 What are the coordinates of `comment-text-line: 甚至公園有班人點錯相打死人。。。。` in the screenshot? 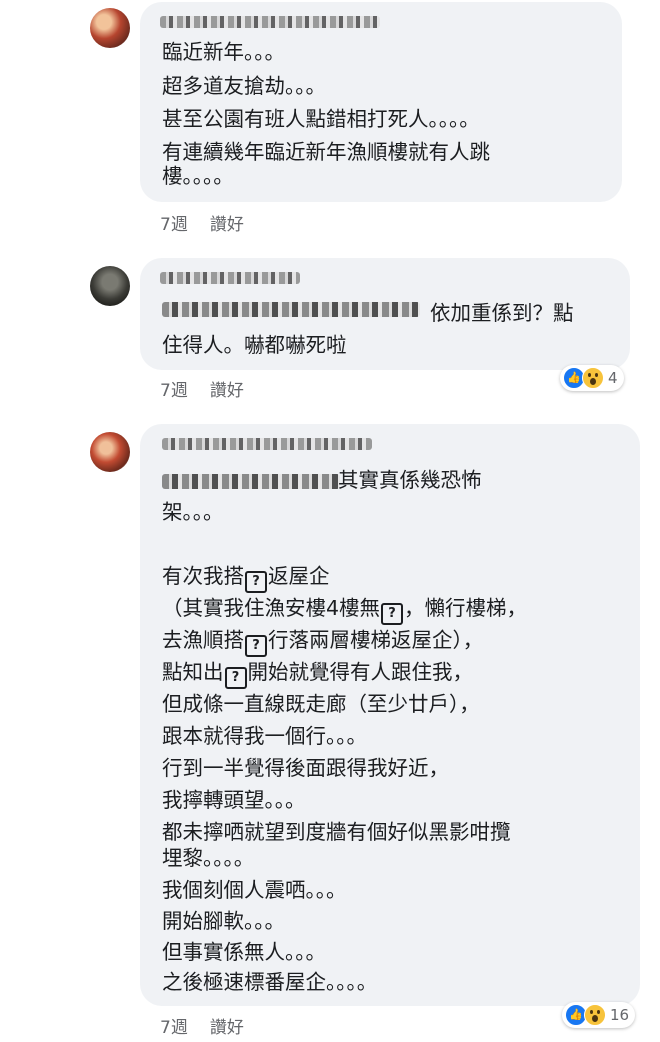 It's located at (321, 119).